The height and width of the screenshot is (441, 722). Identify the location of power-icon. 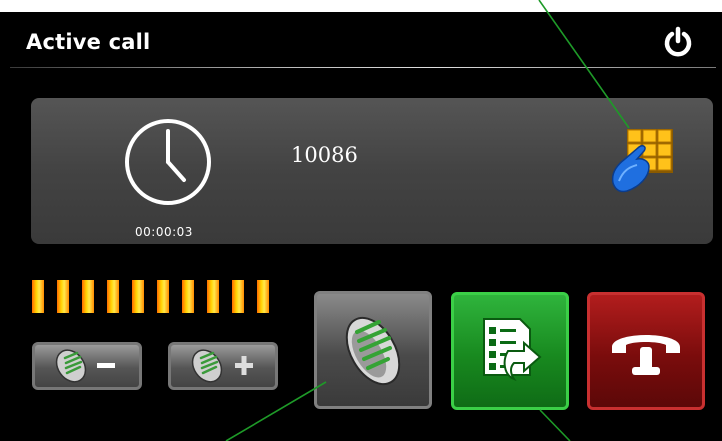
(678, 42).